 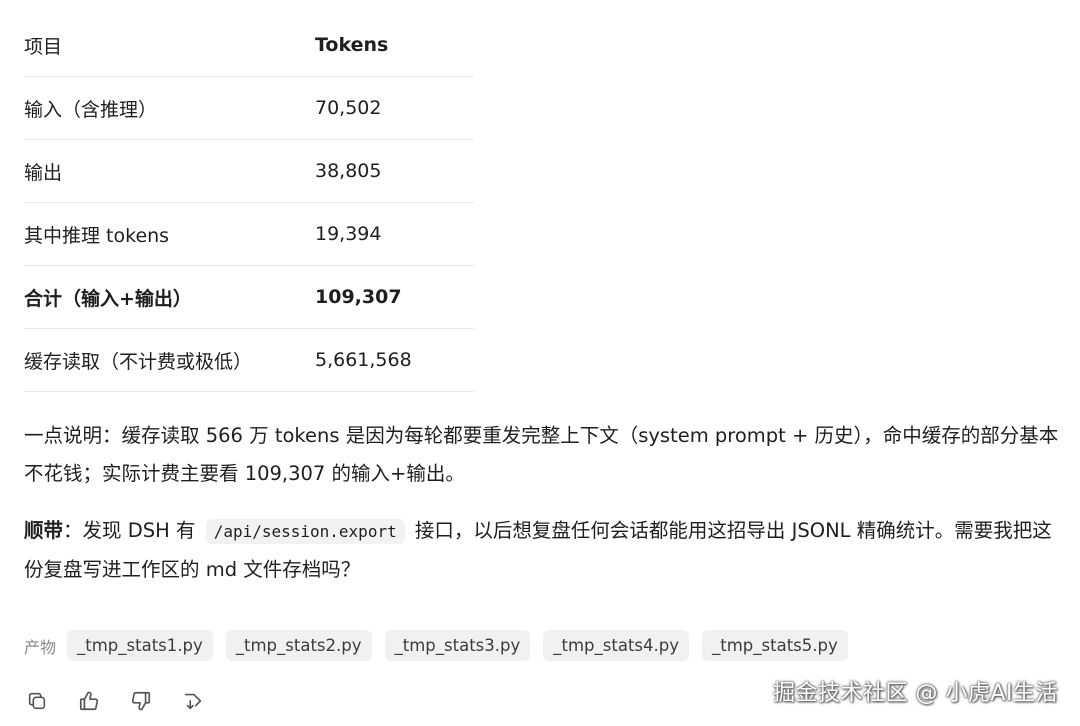 What do you see at coordinates (616, 645) in the screenshot?
I see `artifact-file-chip: _tmp_stats4.py` at bounding box center [616, 645].